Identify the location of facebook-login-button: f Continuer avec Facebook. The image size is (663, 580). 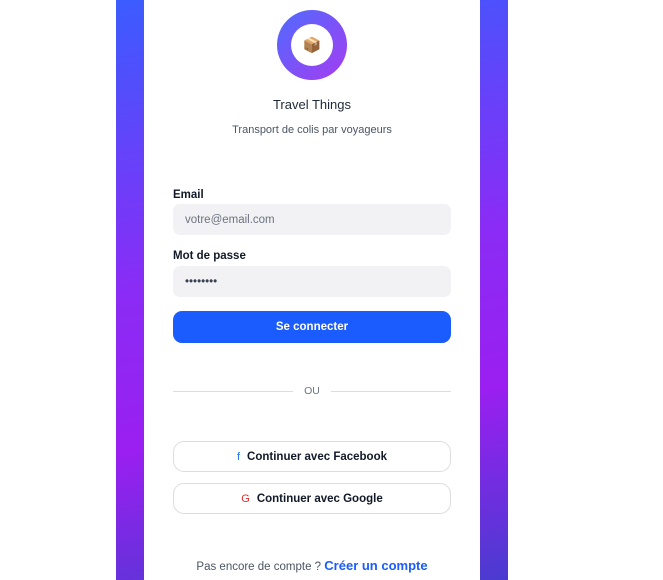
(312, 456).